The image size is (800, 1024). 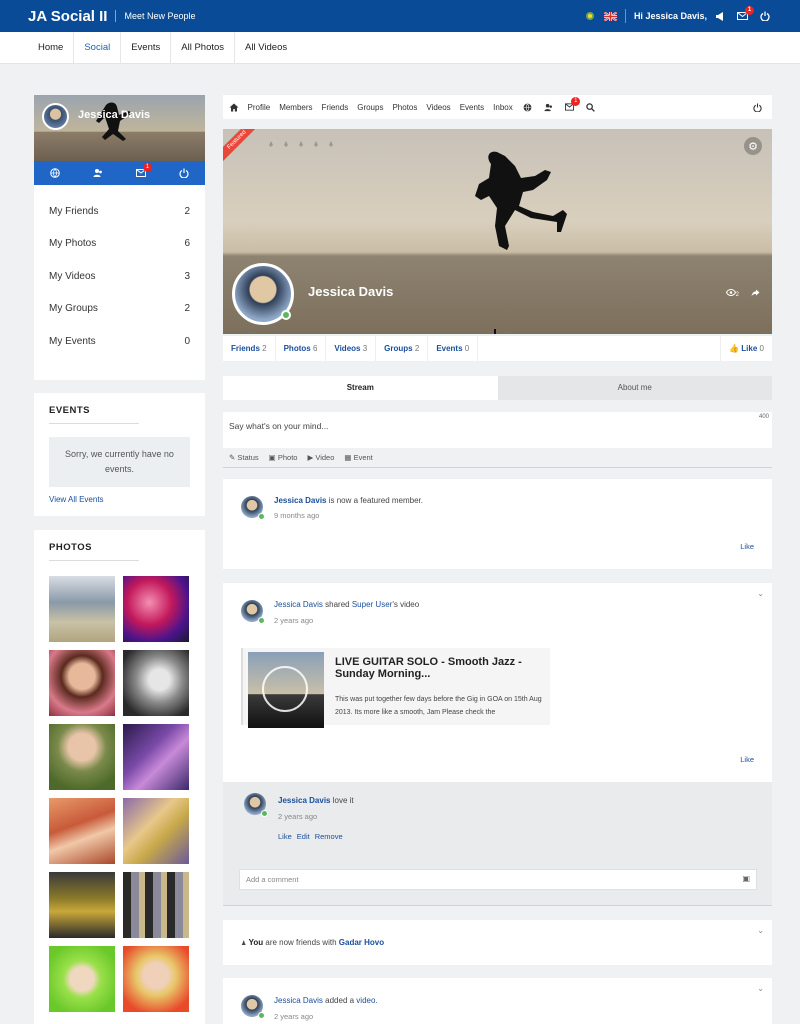 What do you see at coordinates (610, 16) in the screenshot?
I see `uk-flag-icon` at bounding box center [610, 16].